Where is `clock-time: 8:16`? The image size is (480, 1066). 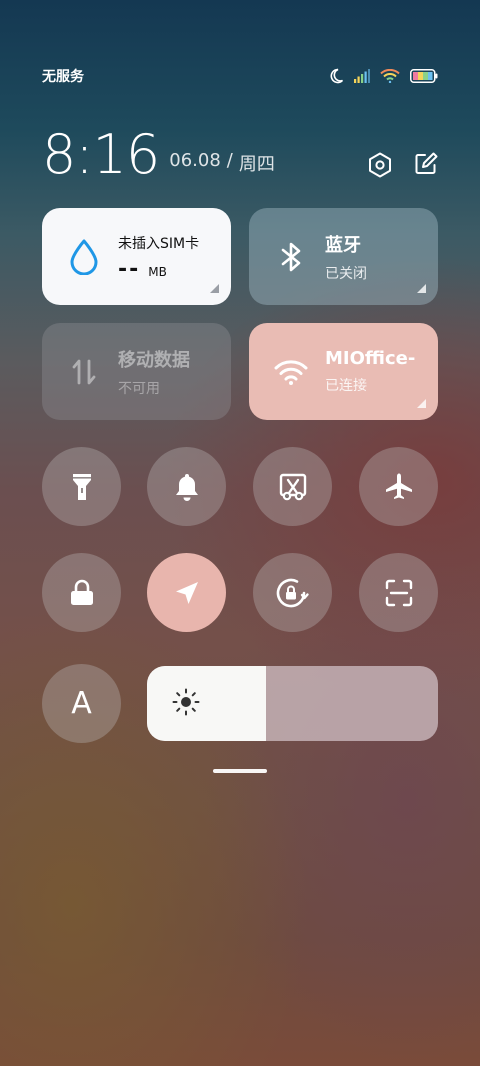 clock-time: 8:16 is located at coordinates (101, 154).